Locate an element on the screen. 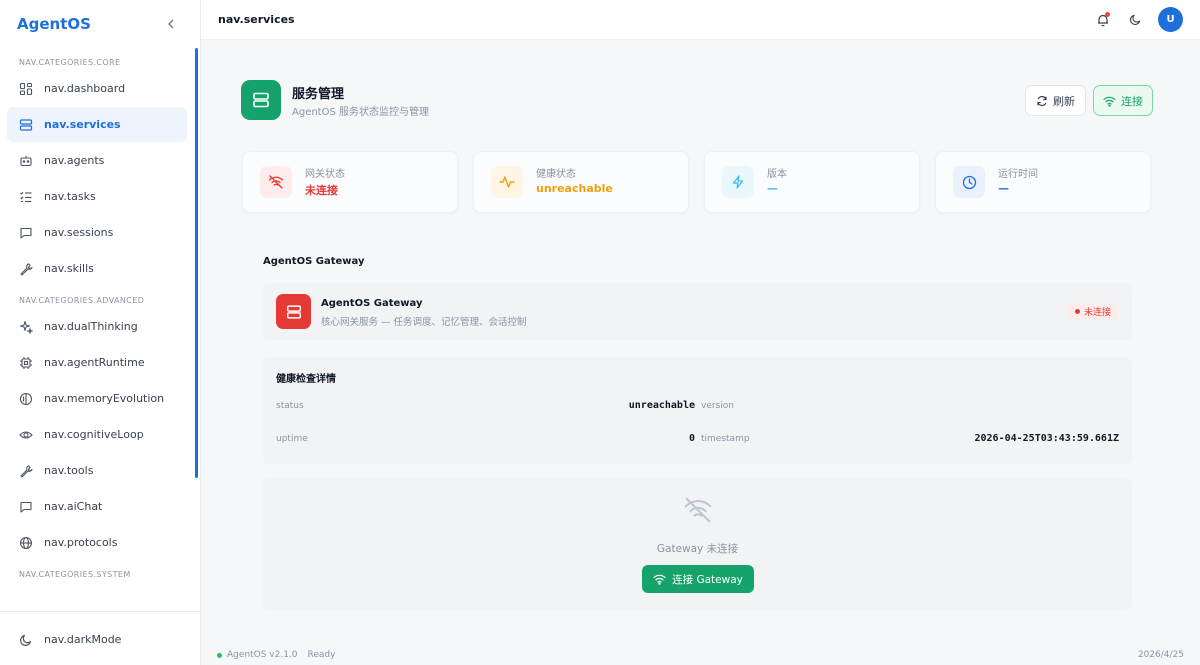 This screenshot has width=1200, height=665. top-actions: U is located at coordinates (1138, 19).